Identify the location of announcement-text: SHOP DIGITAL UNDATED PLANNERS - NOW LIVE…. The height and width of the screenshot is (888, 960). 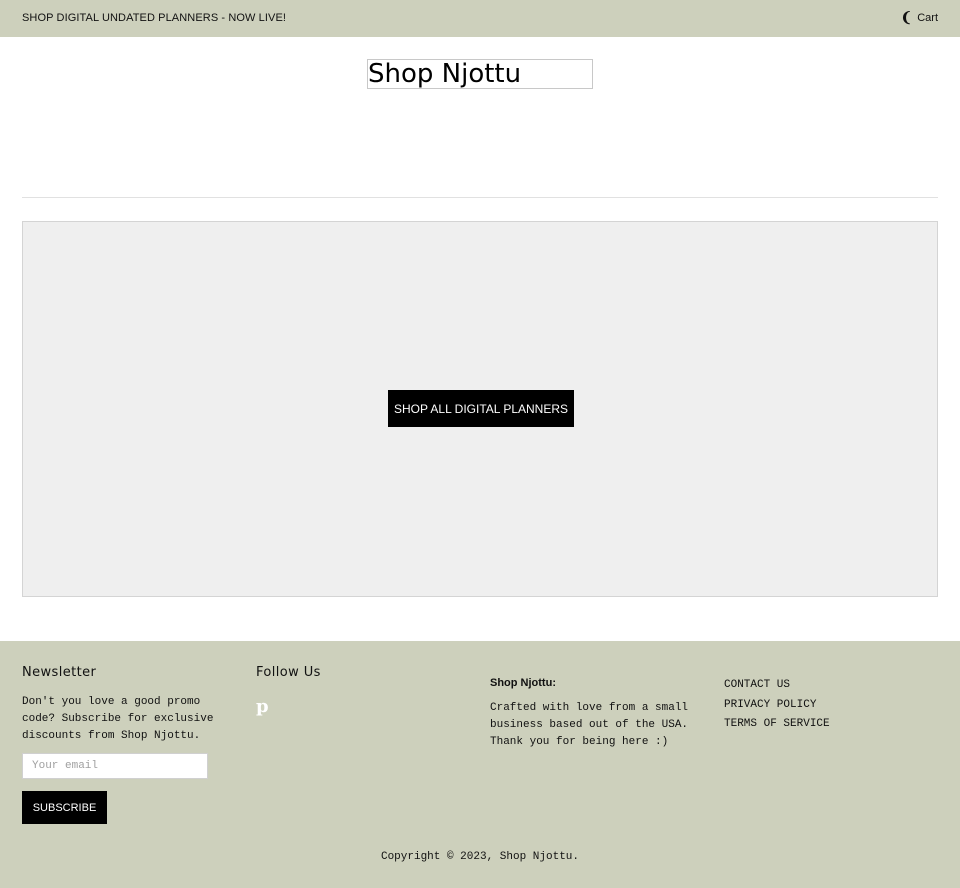
(154, 18).